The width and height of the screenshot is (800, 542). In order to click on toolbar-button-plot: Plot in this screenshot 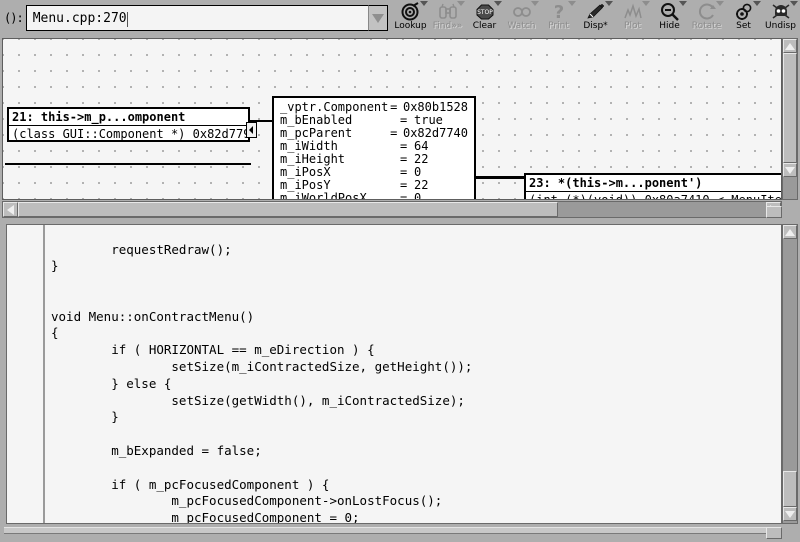, I will do `click(632, 18)`.